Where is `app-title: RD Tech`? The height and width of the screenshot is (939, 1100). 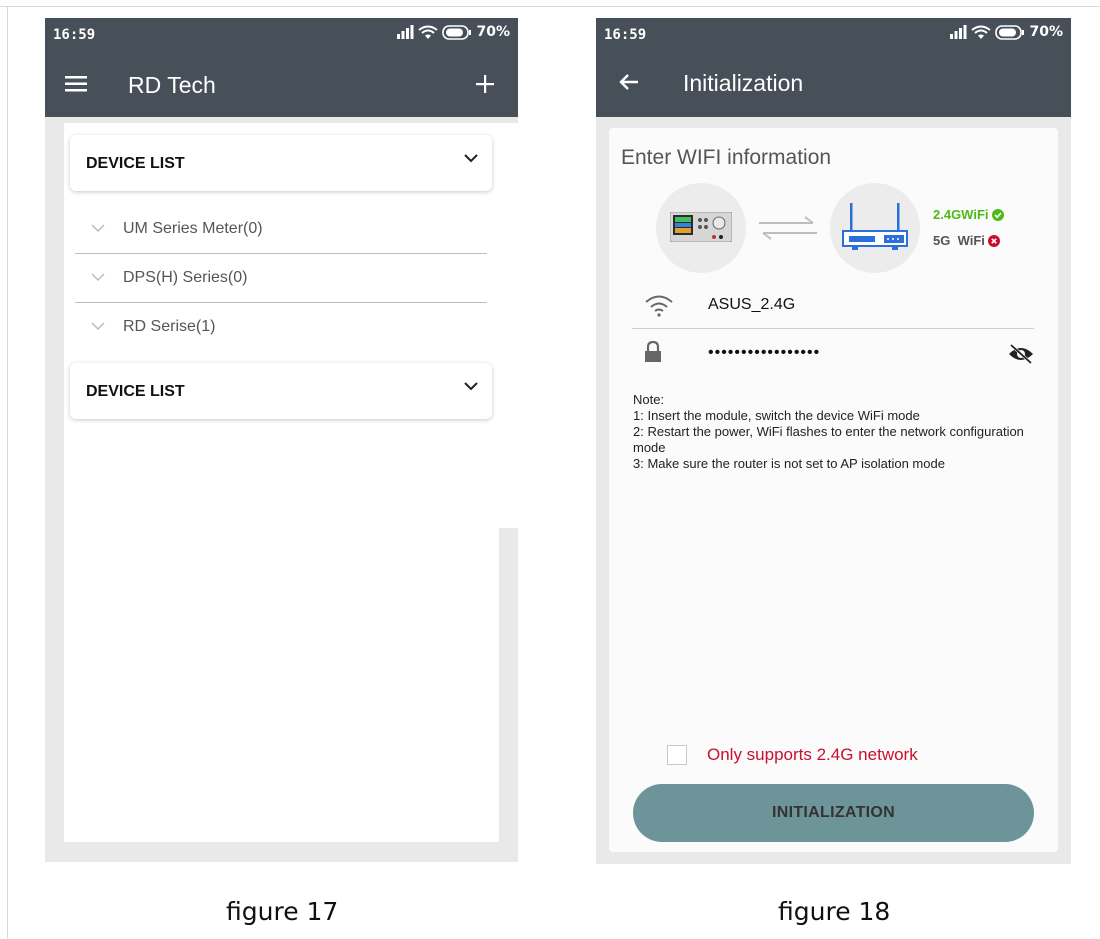
app-title: RD Tech is located at coordinates (172, 85).